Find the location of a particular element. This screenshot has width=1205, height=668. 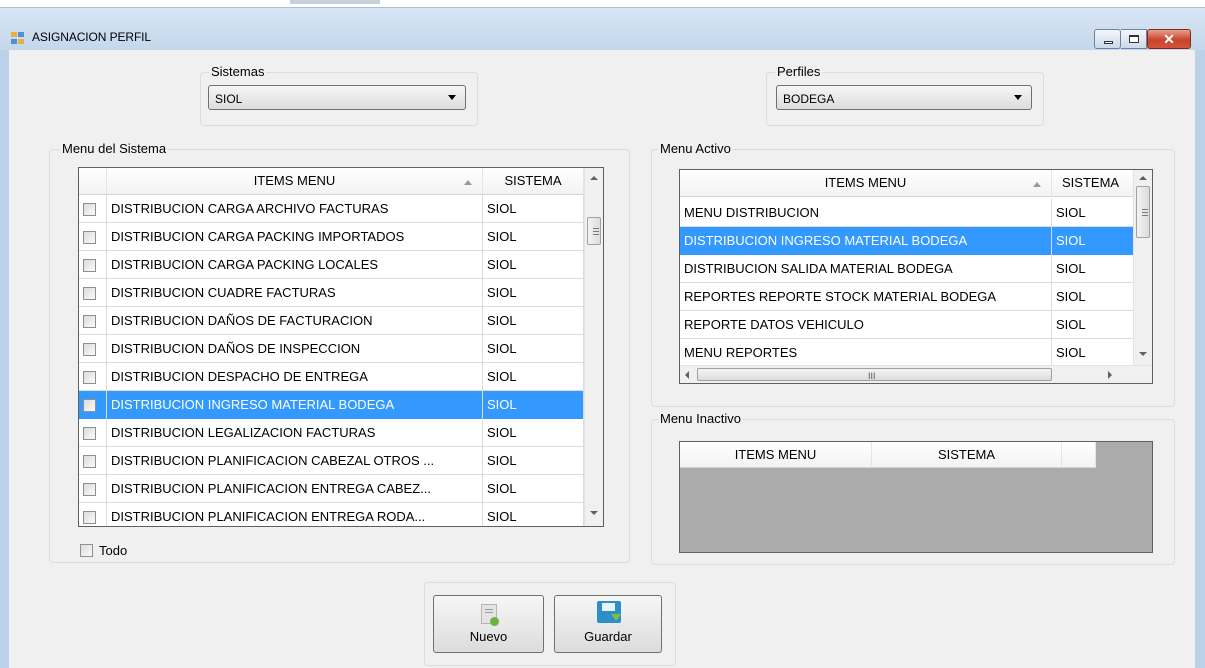

table-row: DISTRIBUCION CUADRE FACTURAS SIOL is located at coordinates (331, 293).